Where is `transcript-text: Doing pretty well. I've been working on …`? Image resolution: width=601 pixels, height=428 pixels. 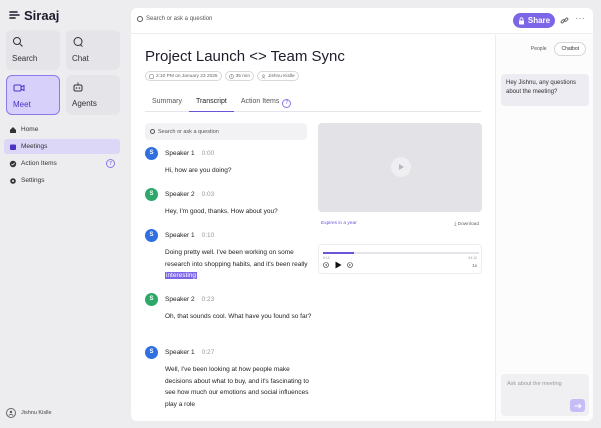
transcript-text: Doing pretty well. I've been working on … is located at coordinates (240, 264).